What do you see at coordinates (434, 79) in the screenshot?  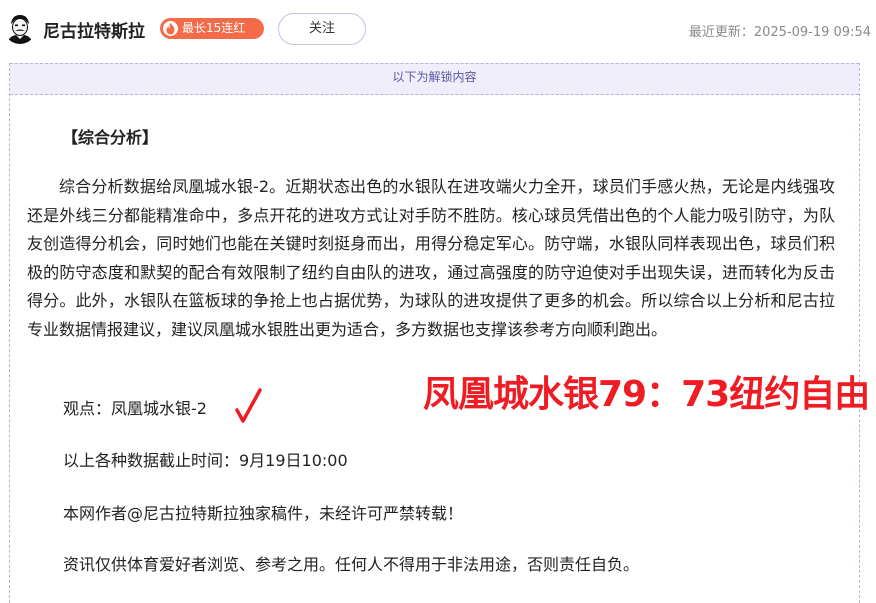 I see `unlock-notice-banner: 以下为解锁内容` at bounding box center [434, 79].